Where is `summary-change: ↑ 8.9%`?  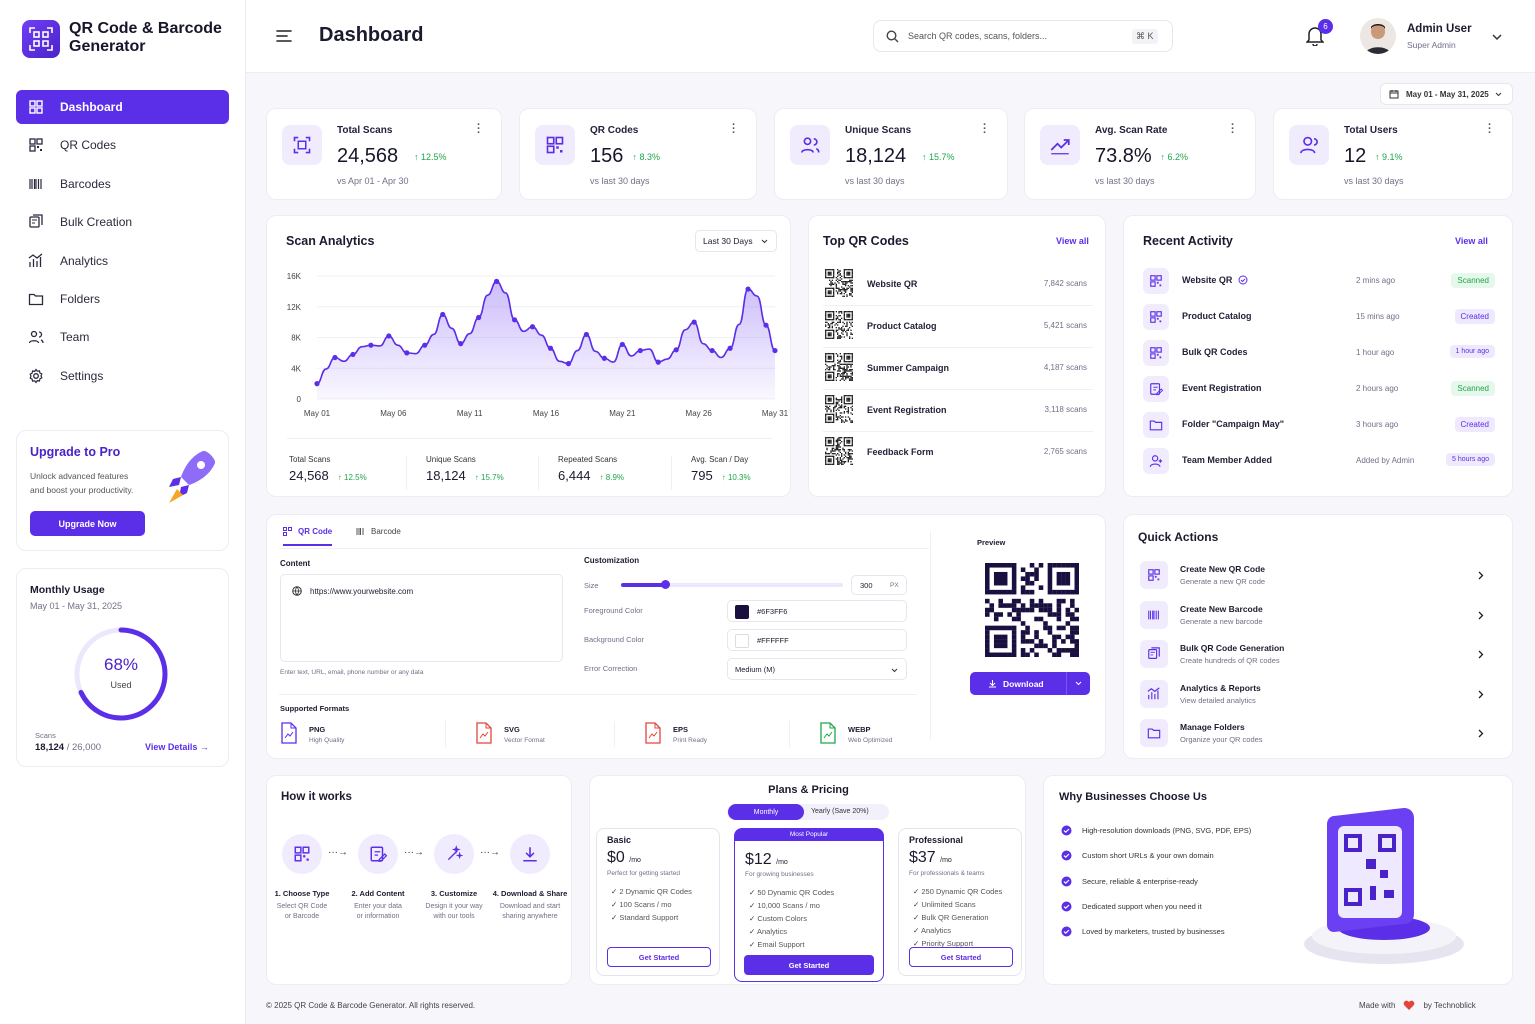 summary-change: ↑ 8.9% is located at coordinates (612, 477).